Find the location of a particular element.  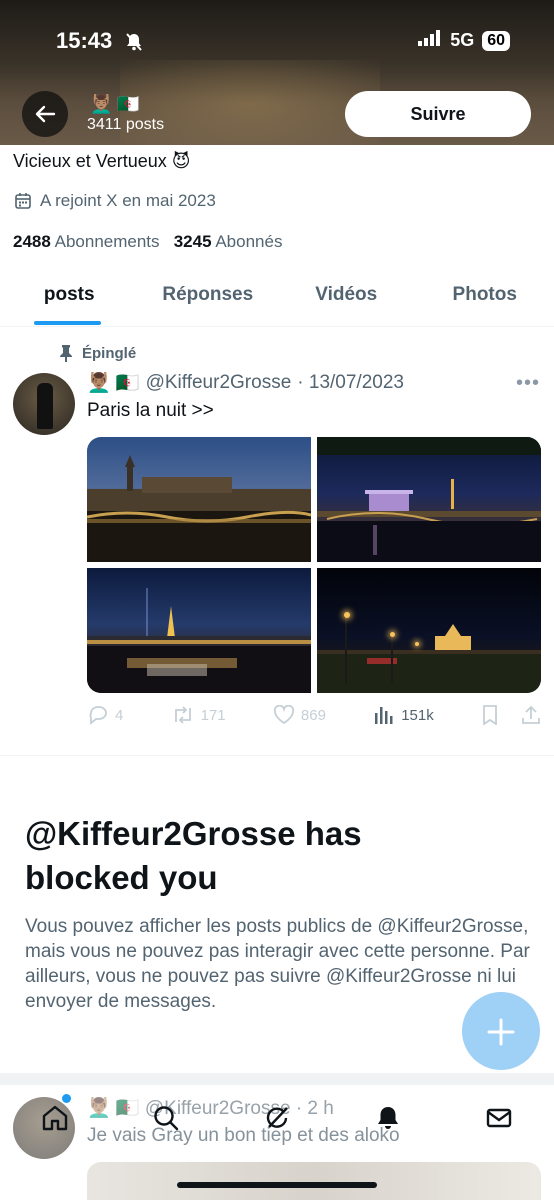

following-link: 2488 Abonnements is located at coordinates (86, 241).